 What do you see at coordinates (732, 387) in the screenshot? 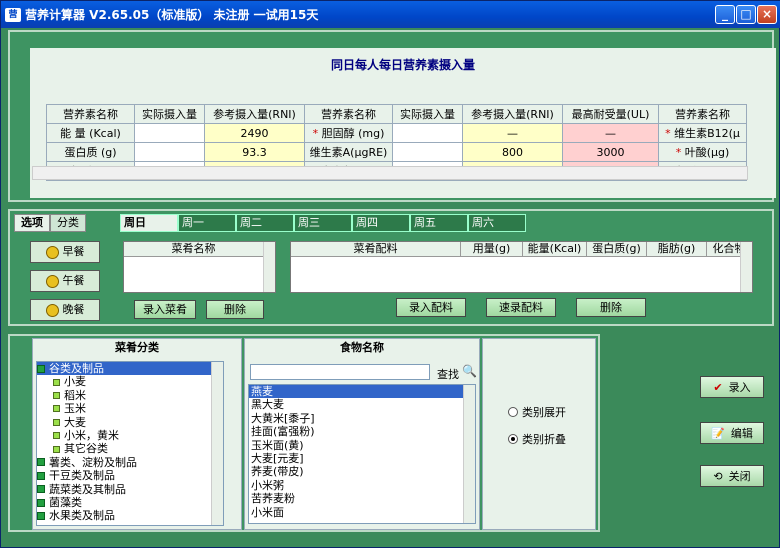
I see `enter-button: ✔ 录入` at bounding box center [732, 387].